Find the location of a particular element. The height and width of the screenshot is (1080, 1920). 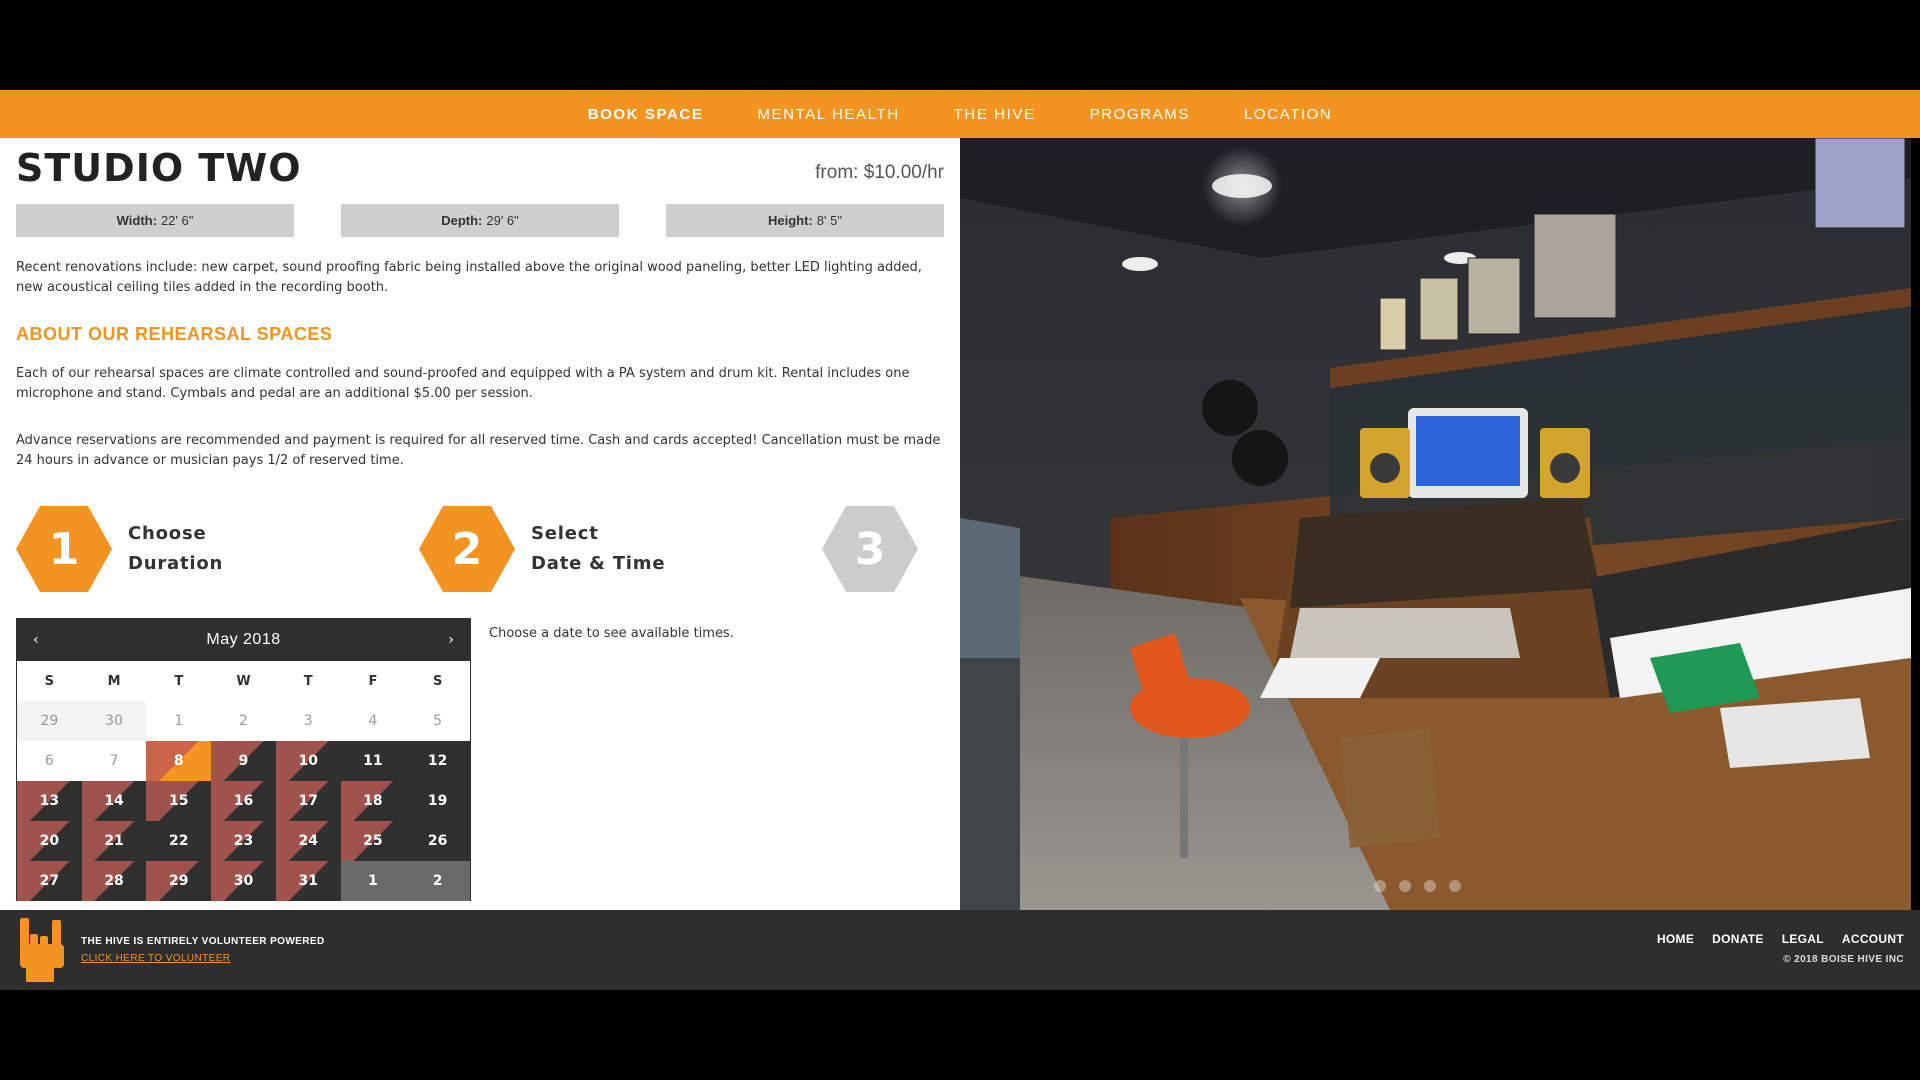

step-1-line1: Choose is located at coordinates (167, 533).